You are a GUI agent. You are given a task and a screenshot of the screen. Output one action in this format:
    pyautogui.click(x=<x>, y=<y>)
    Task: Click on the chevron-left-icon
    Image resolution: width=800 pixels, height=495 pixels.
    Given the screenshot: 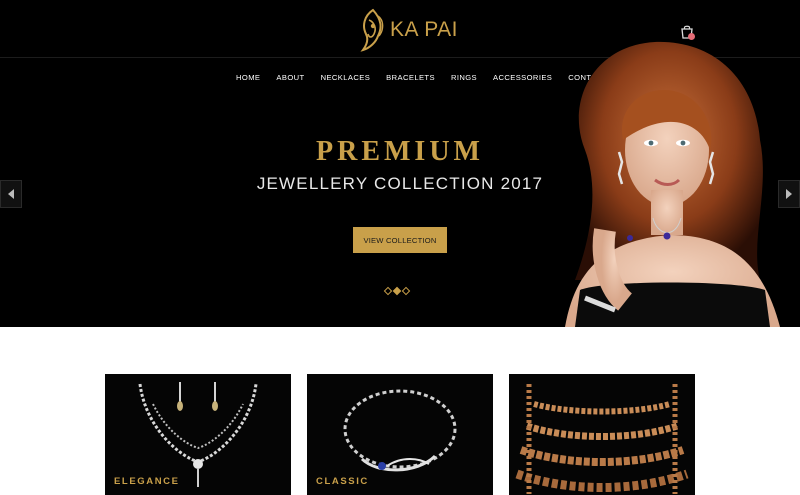 What is the action you would take?
    pyautogui.click(x=11, y=194)
    